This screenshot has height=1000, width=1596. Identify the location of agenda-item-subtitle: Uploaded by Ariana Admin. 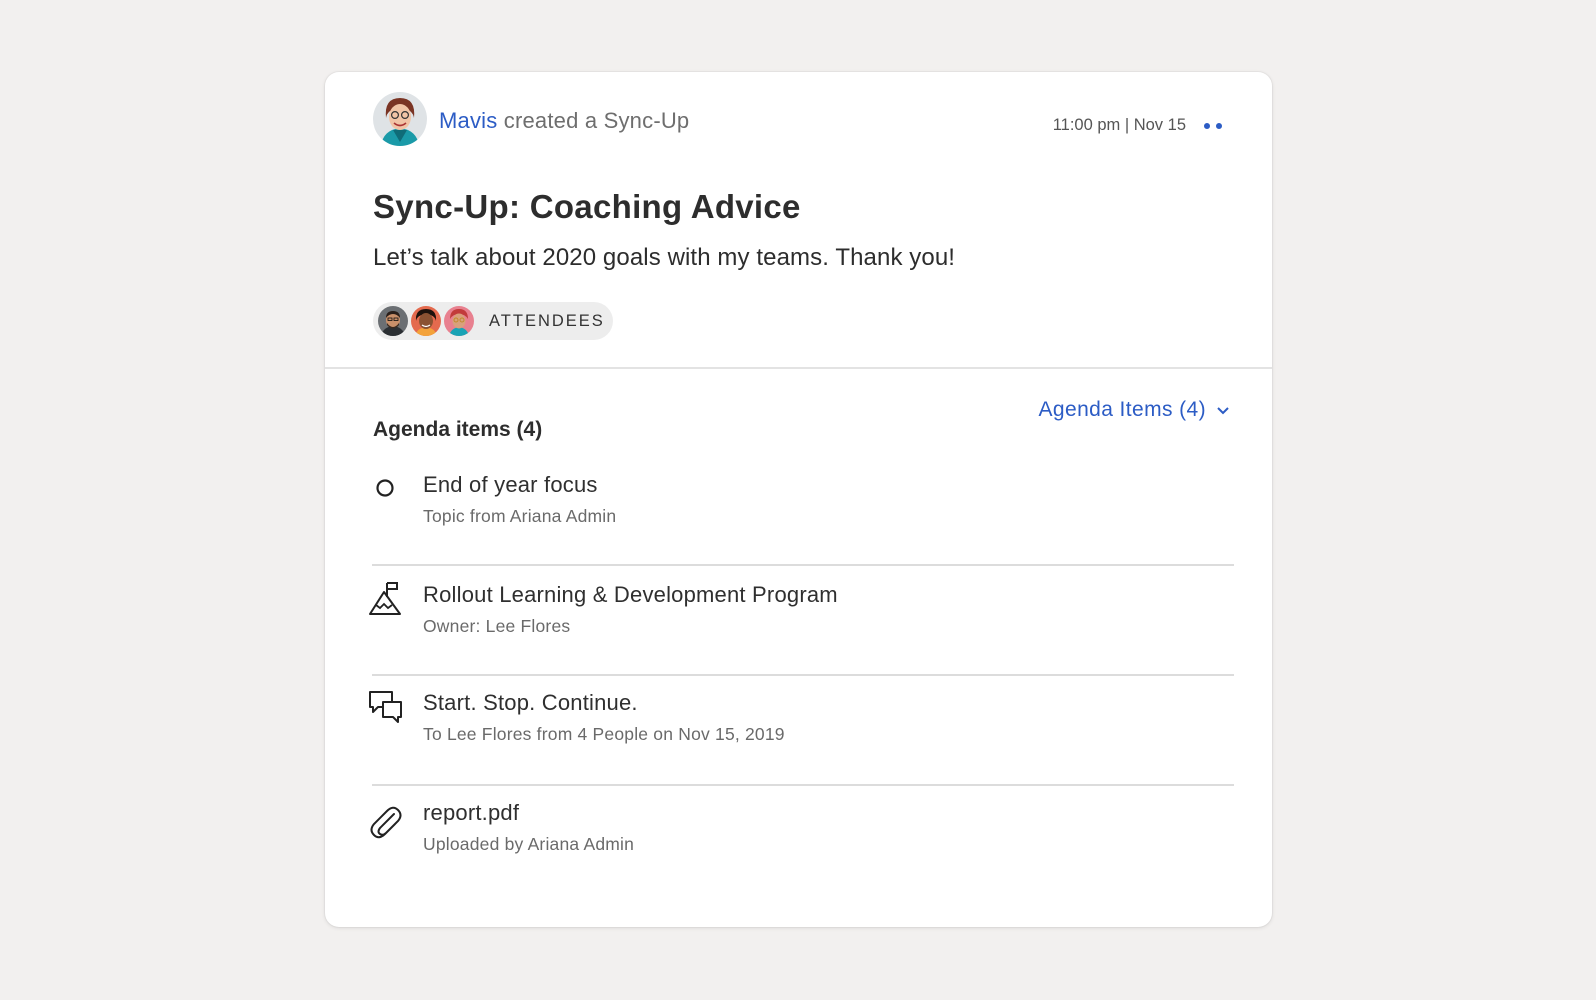
(529, 844).